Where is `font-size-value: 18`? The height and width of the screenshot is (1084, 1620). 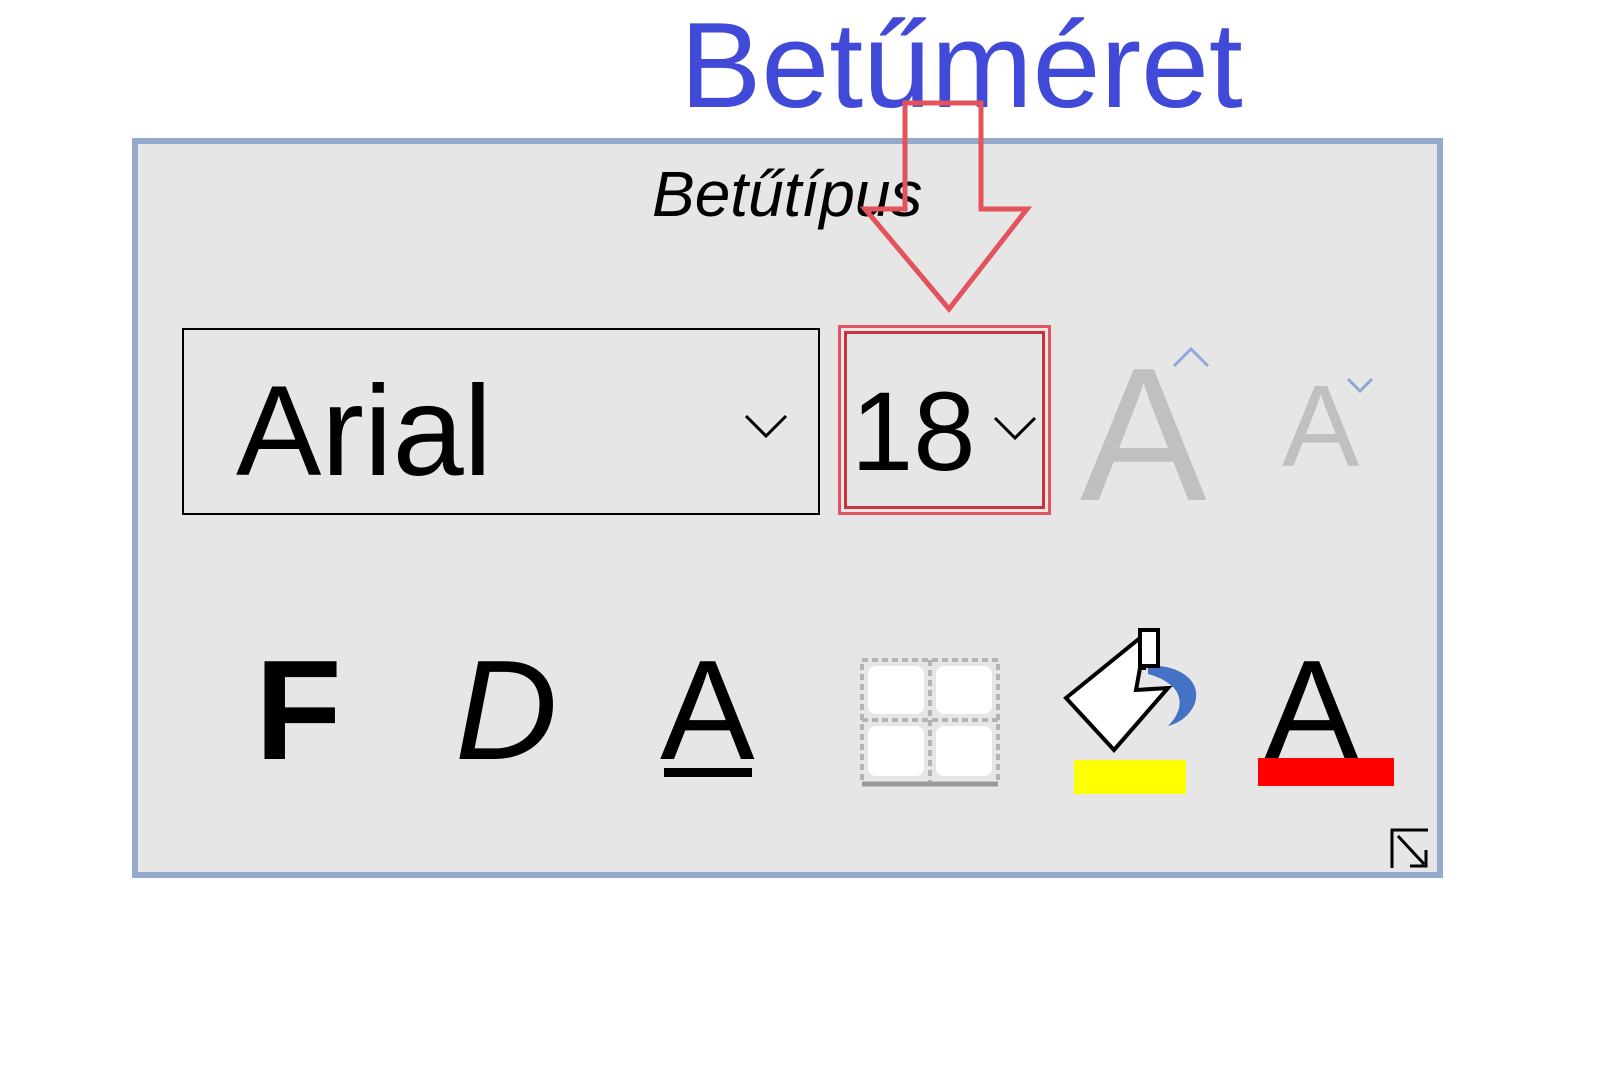
font-size-value: 18 is located at coordinates (913, 431).